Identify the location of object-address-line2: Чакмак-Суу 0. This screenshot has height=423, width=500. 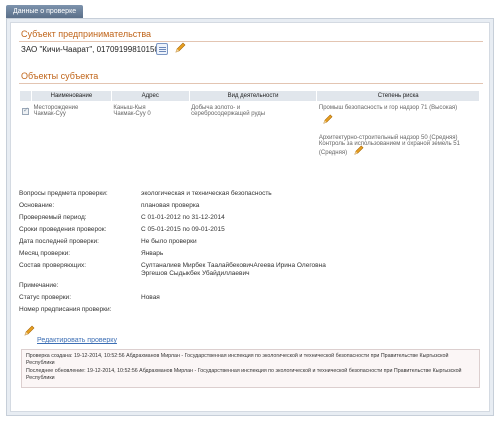
(132, 114).